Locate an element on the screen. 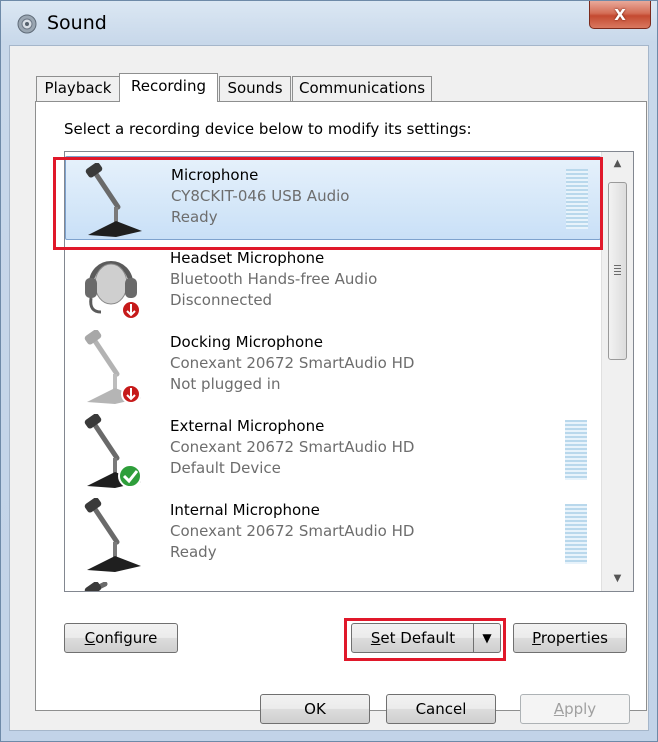 The image size is (658, 742). device-driver: Bluetooth Hands-free Audio is located at coordinates (274, 279).